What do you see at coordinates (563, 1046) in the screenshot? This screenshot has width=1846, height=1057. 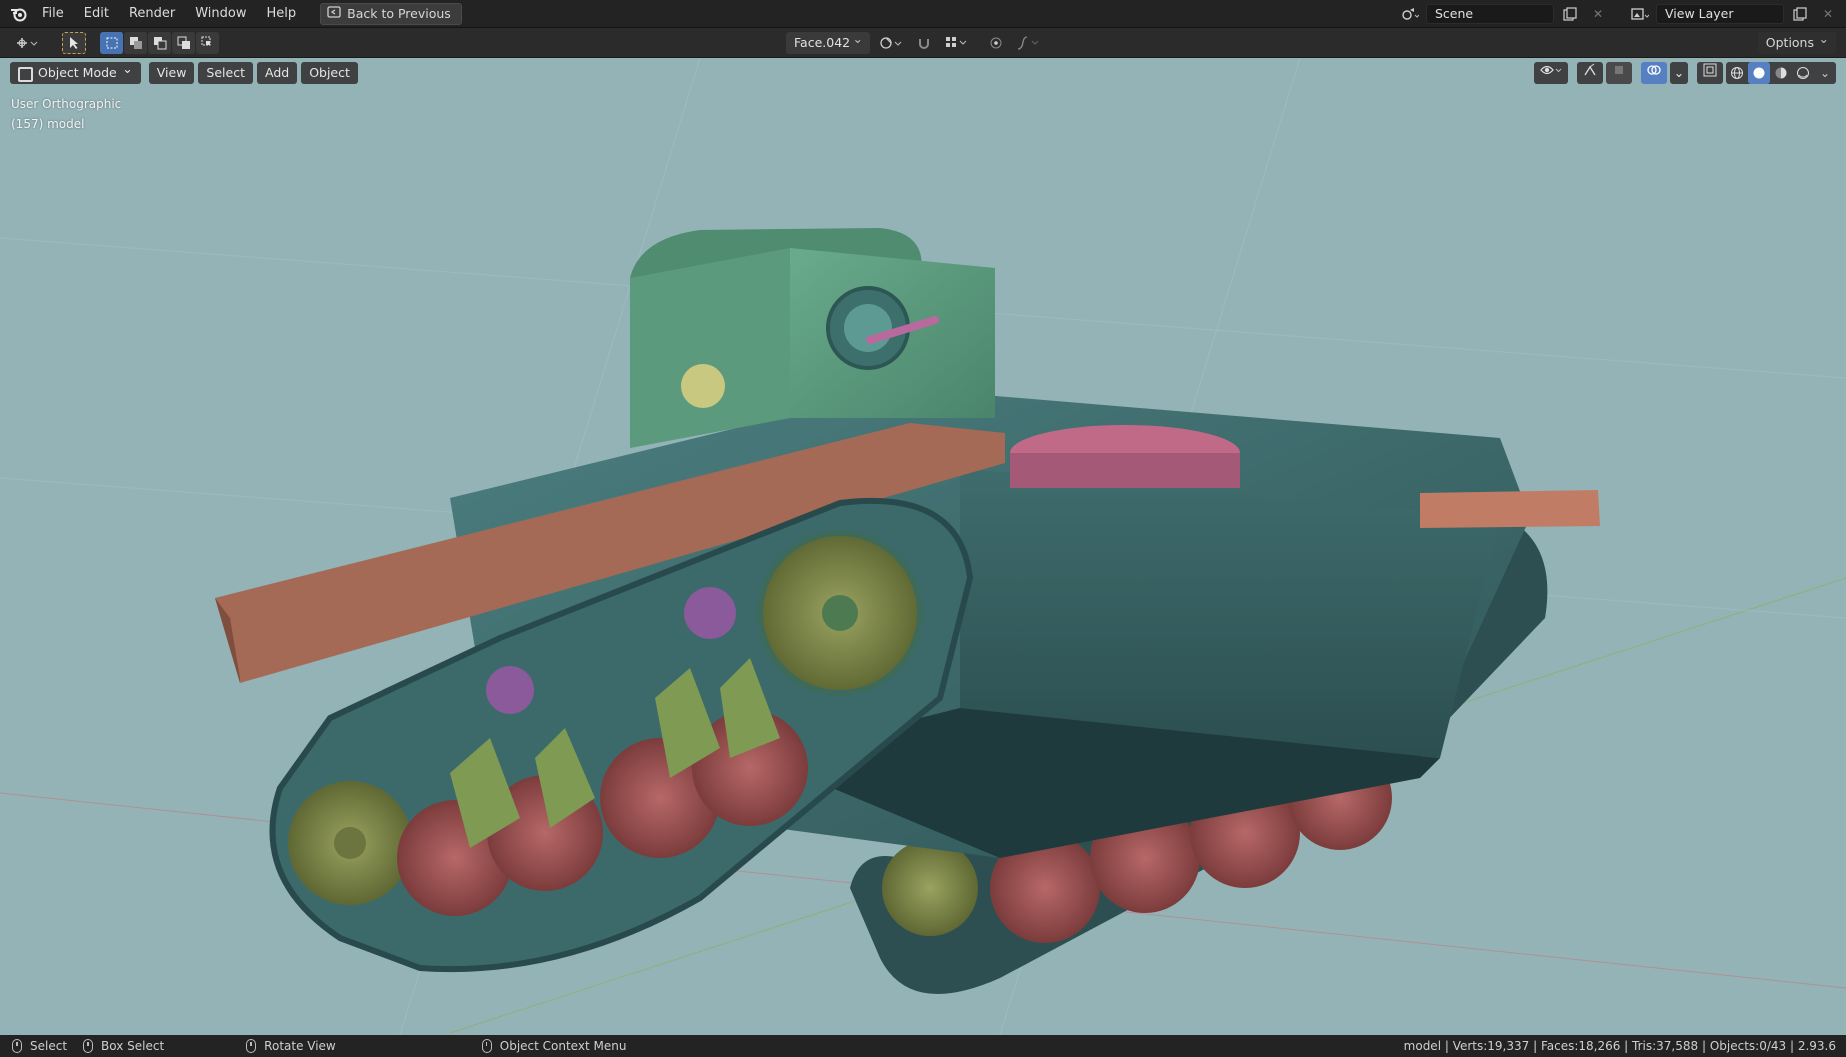 I see `status-context-menu-label: Object Context Menu` at bounding box center [563, 1046].